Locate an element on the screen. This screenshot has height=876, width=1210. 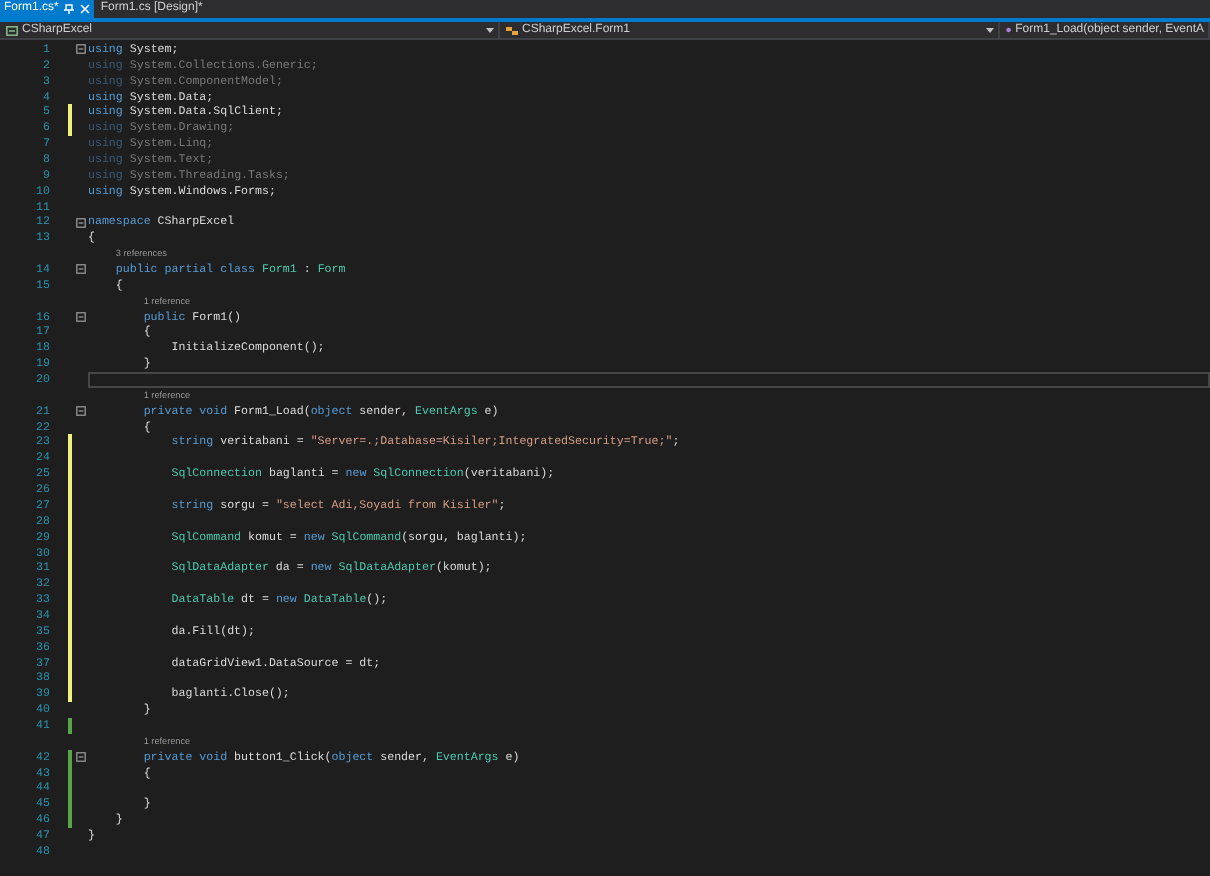
class-icon is located at coordinates (512, 30).